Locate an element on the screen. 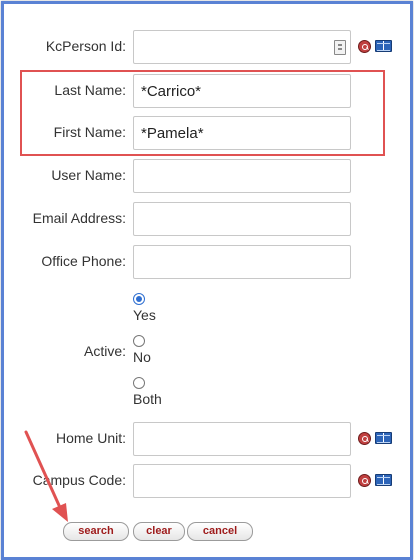 Image resolution: width=414 pixels, height=560 pixels. office-phone-input is located at coordinates (242, 262).